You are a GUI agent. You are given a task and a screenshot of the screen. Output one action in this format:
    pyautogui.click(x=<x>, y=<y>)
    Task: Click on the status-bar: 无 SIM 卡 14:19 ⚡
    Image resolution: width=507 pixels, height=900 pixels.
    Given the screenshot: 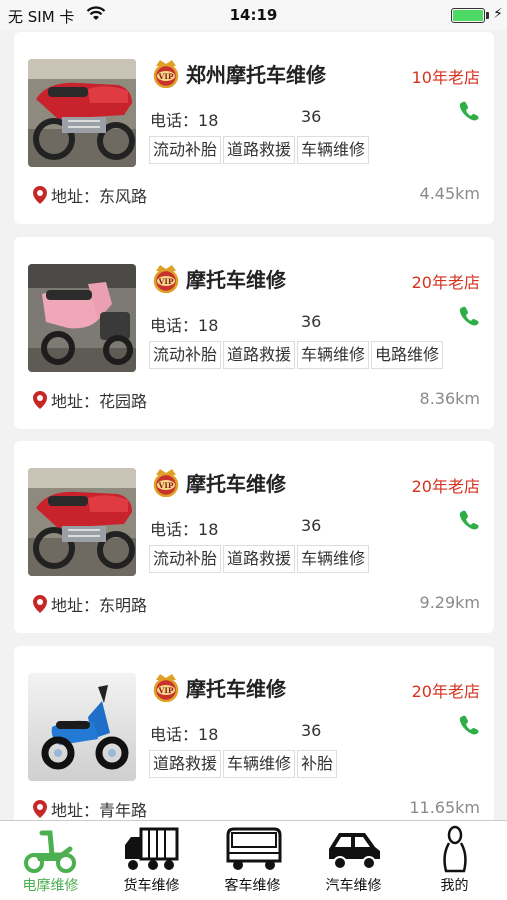 What is the action you would take?
    pyautogui.click(x=253, y=15)
    